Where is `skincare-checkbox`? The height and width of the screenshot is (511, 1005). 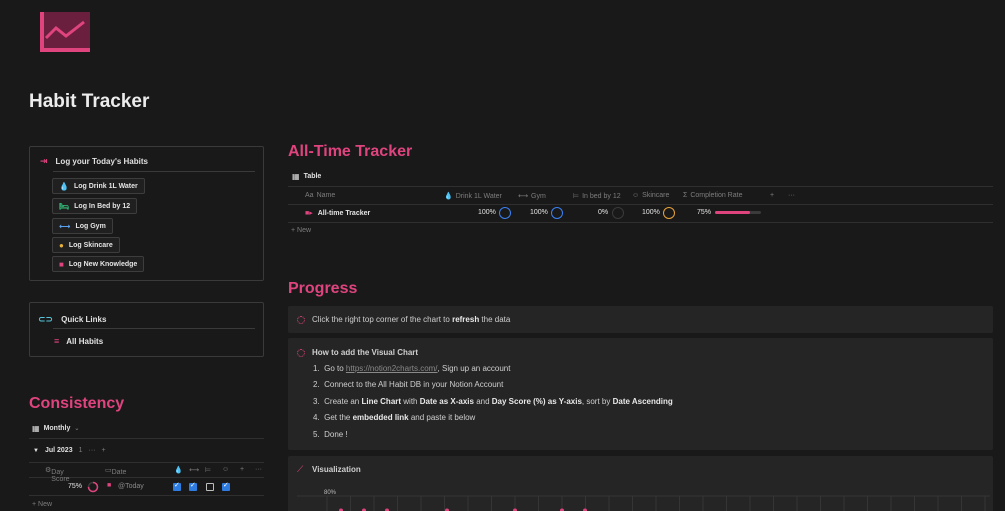 skincare-checkbox is located at coordinates (226, 486).